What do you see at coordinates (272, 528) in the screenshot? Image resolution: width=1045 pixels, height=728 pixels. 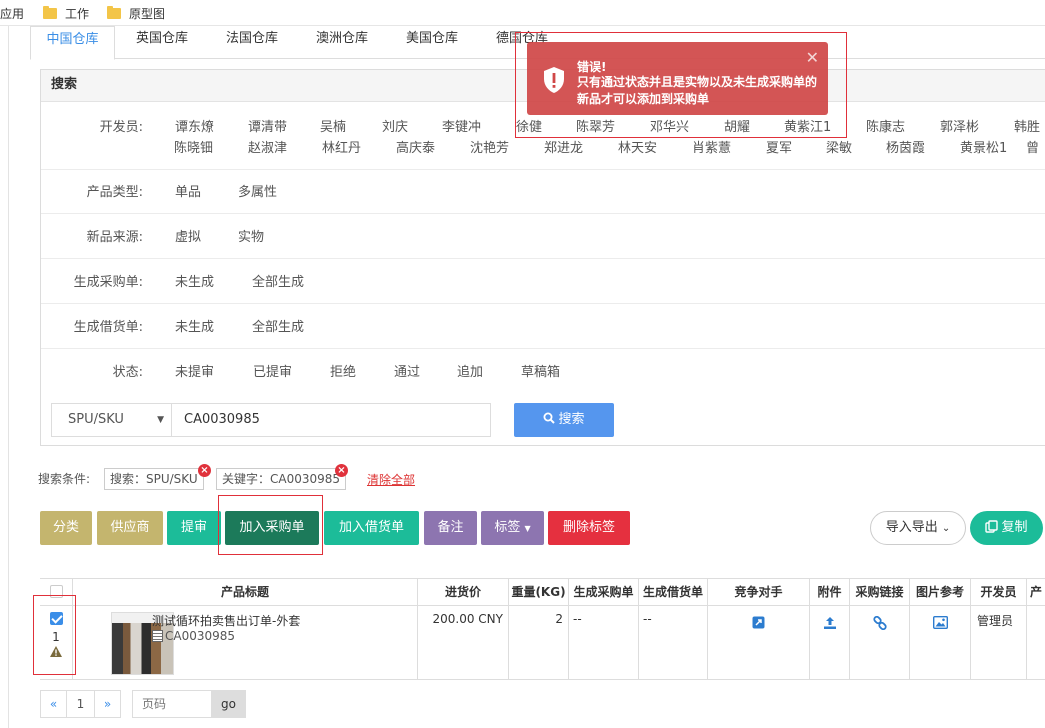 I see `add-to-purchase-button: 加入采购单` at bounding box center [272, 528].